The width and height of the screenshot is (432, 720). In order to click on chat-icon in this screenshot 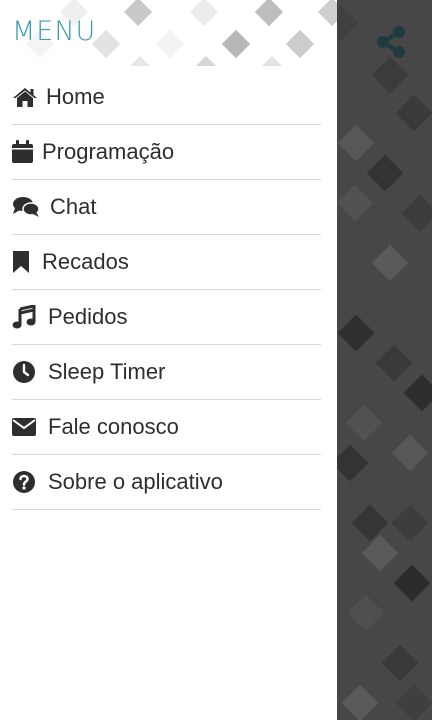, I will do `click(27, 207)`.